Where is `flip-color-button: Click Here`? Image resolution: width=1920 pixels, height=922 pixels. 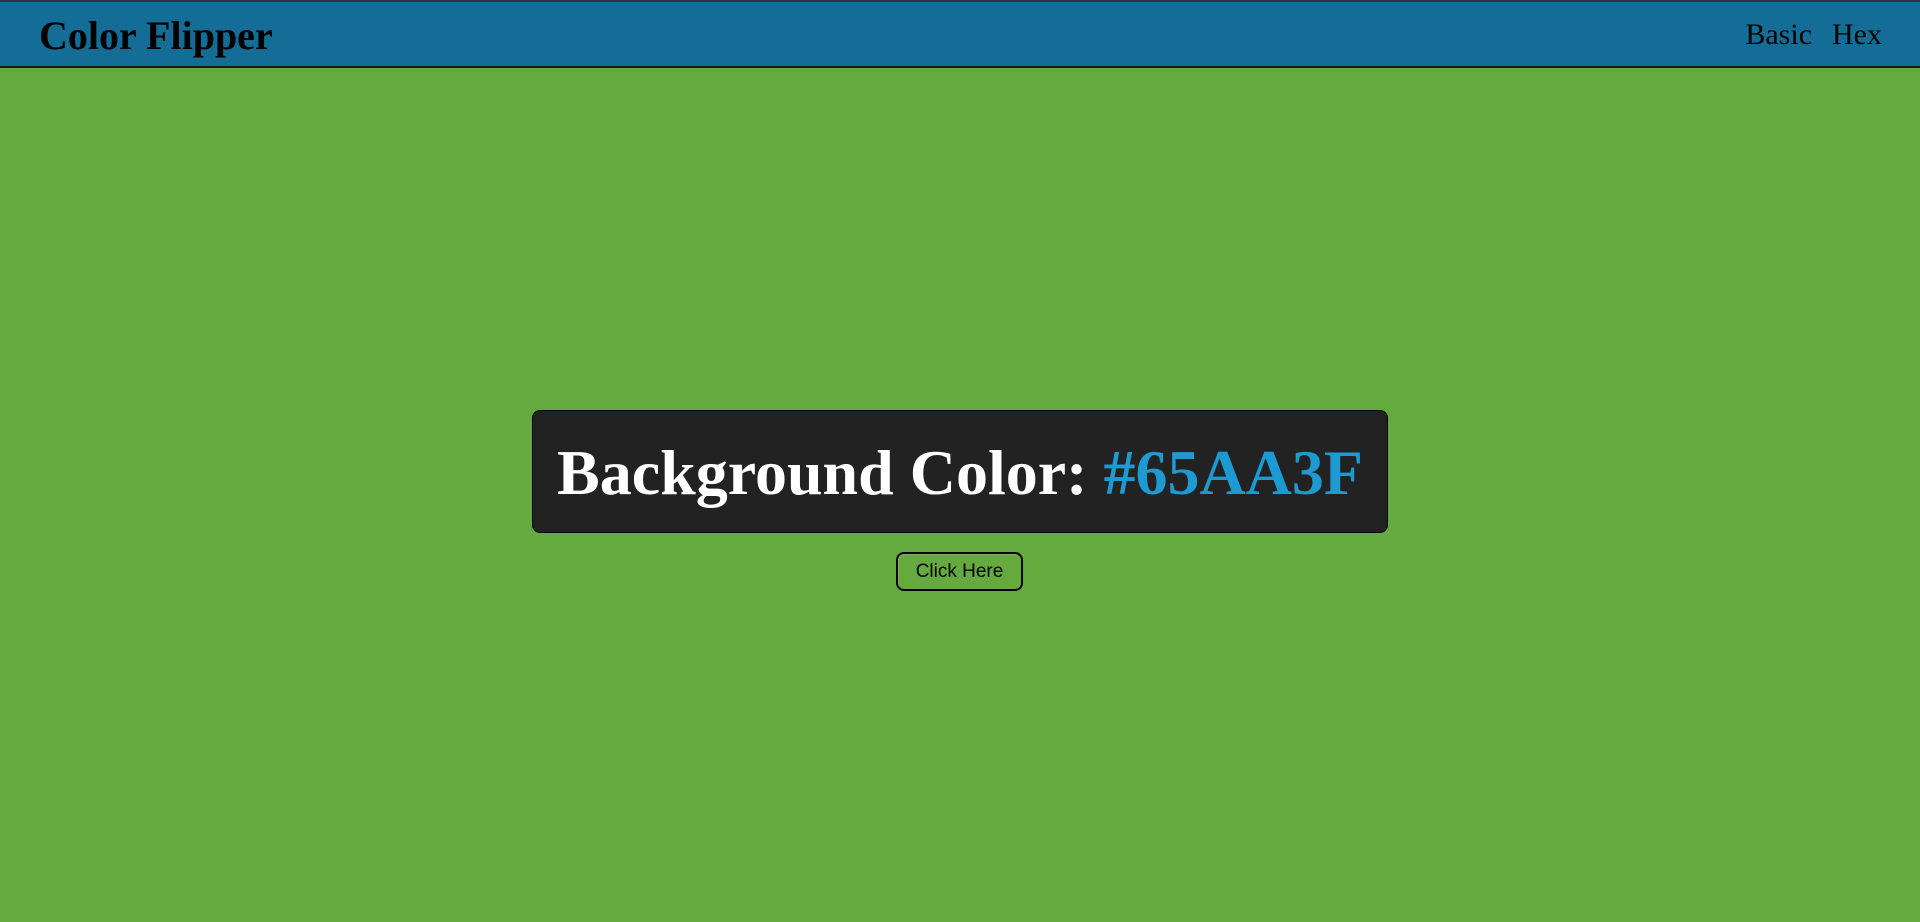
flip-color-button: Click Here is located at coordinates (959, 571).